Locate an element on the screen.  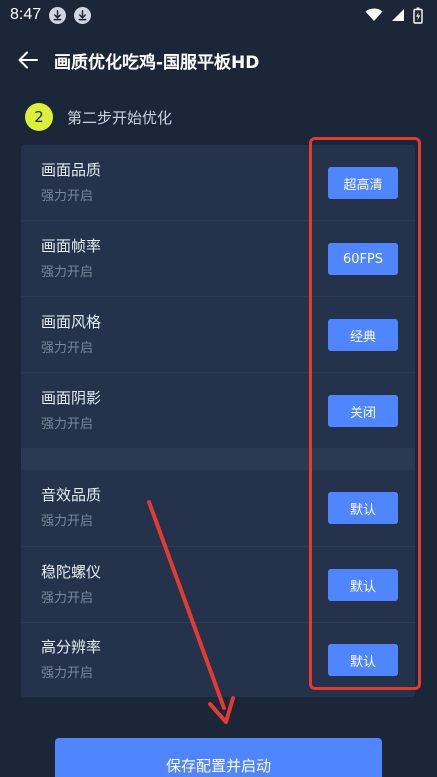
setting-title: 画面帧率 is located at coordinates (71, 246).